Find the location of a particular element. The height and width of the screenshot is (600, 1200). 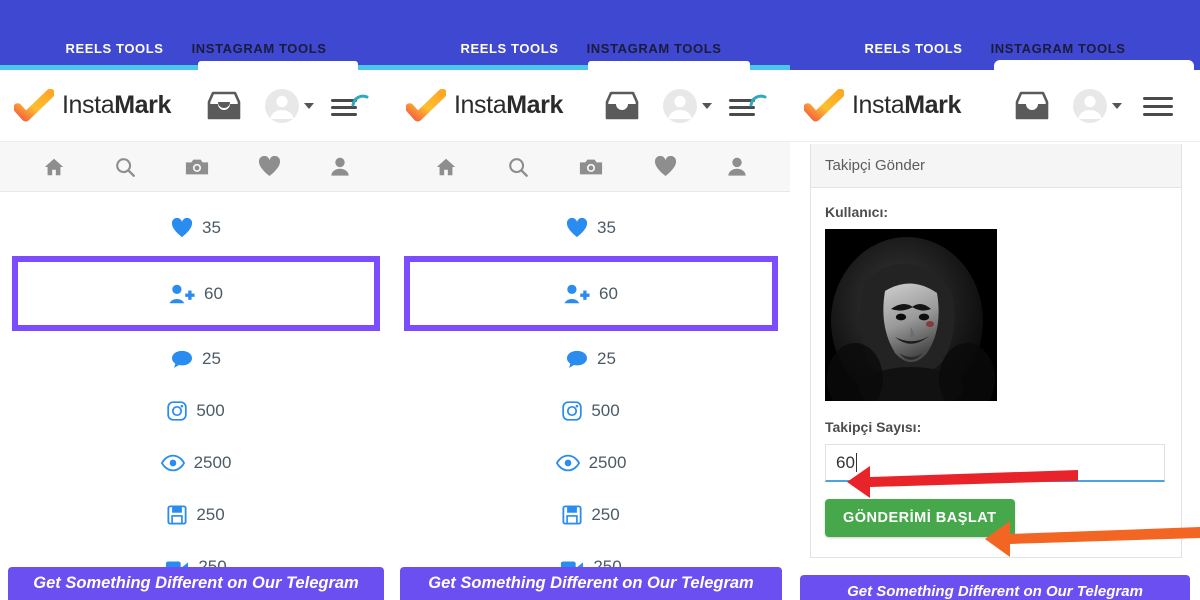

counter-value: 250 is located at coordinates (210, 514).